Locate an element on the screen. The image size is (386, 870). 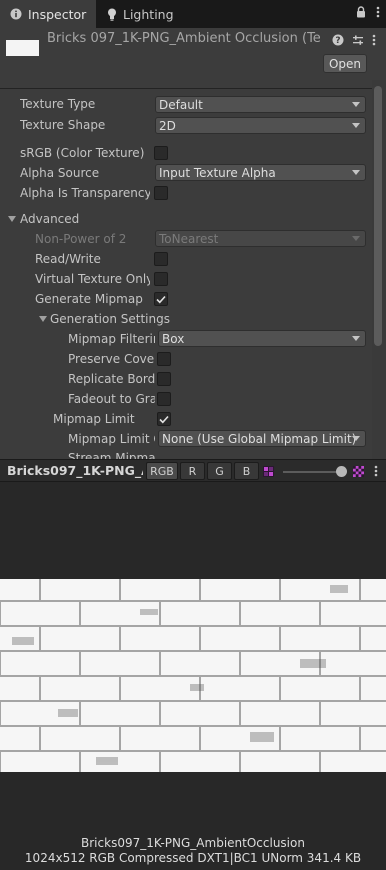
channel-rgb-button: RGB is located at coordinates (162, 471).